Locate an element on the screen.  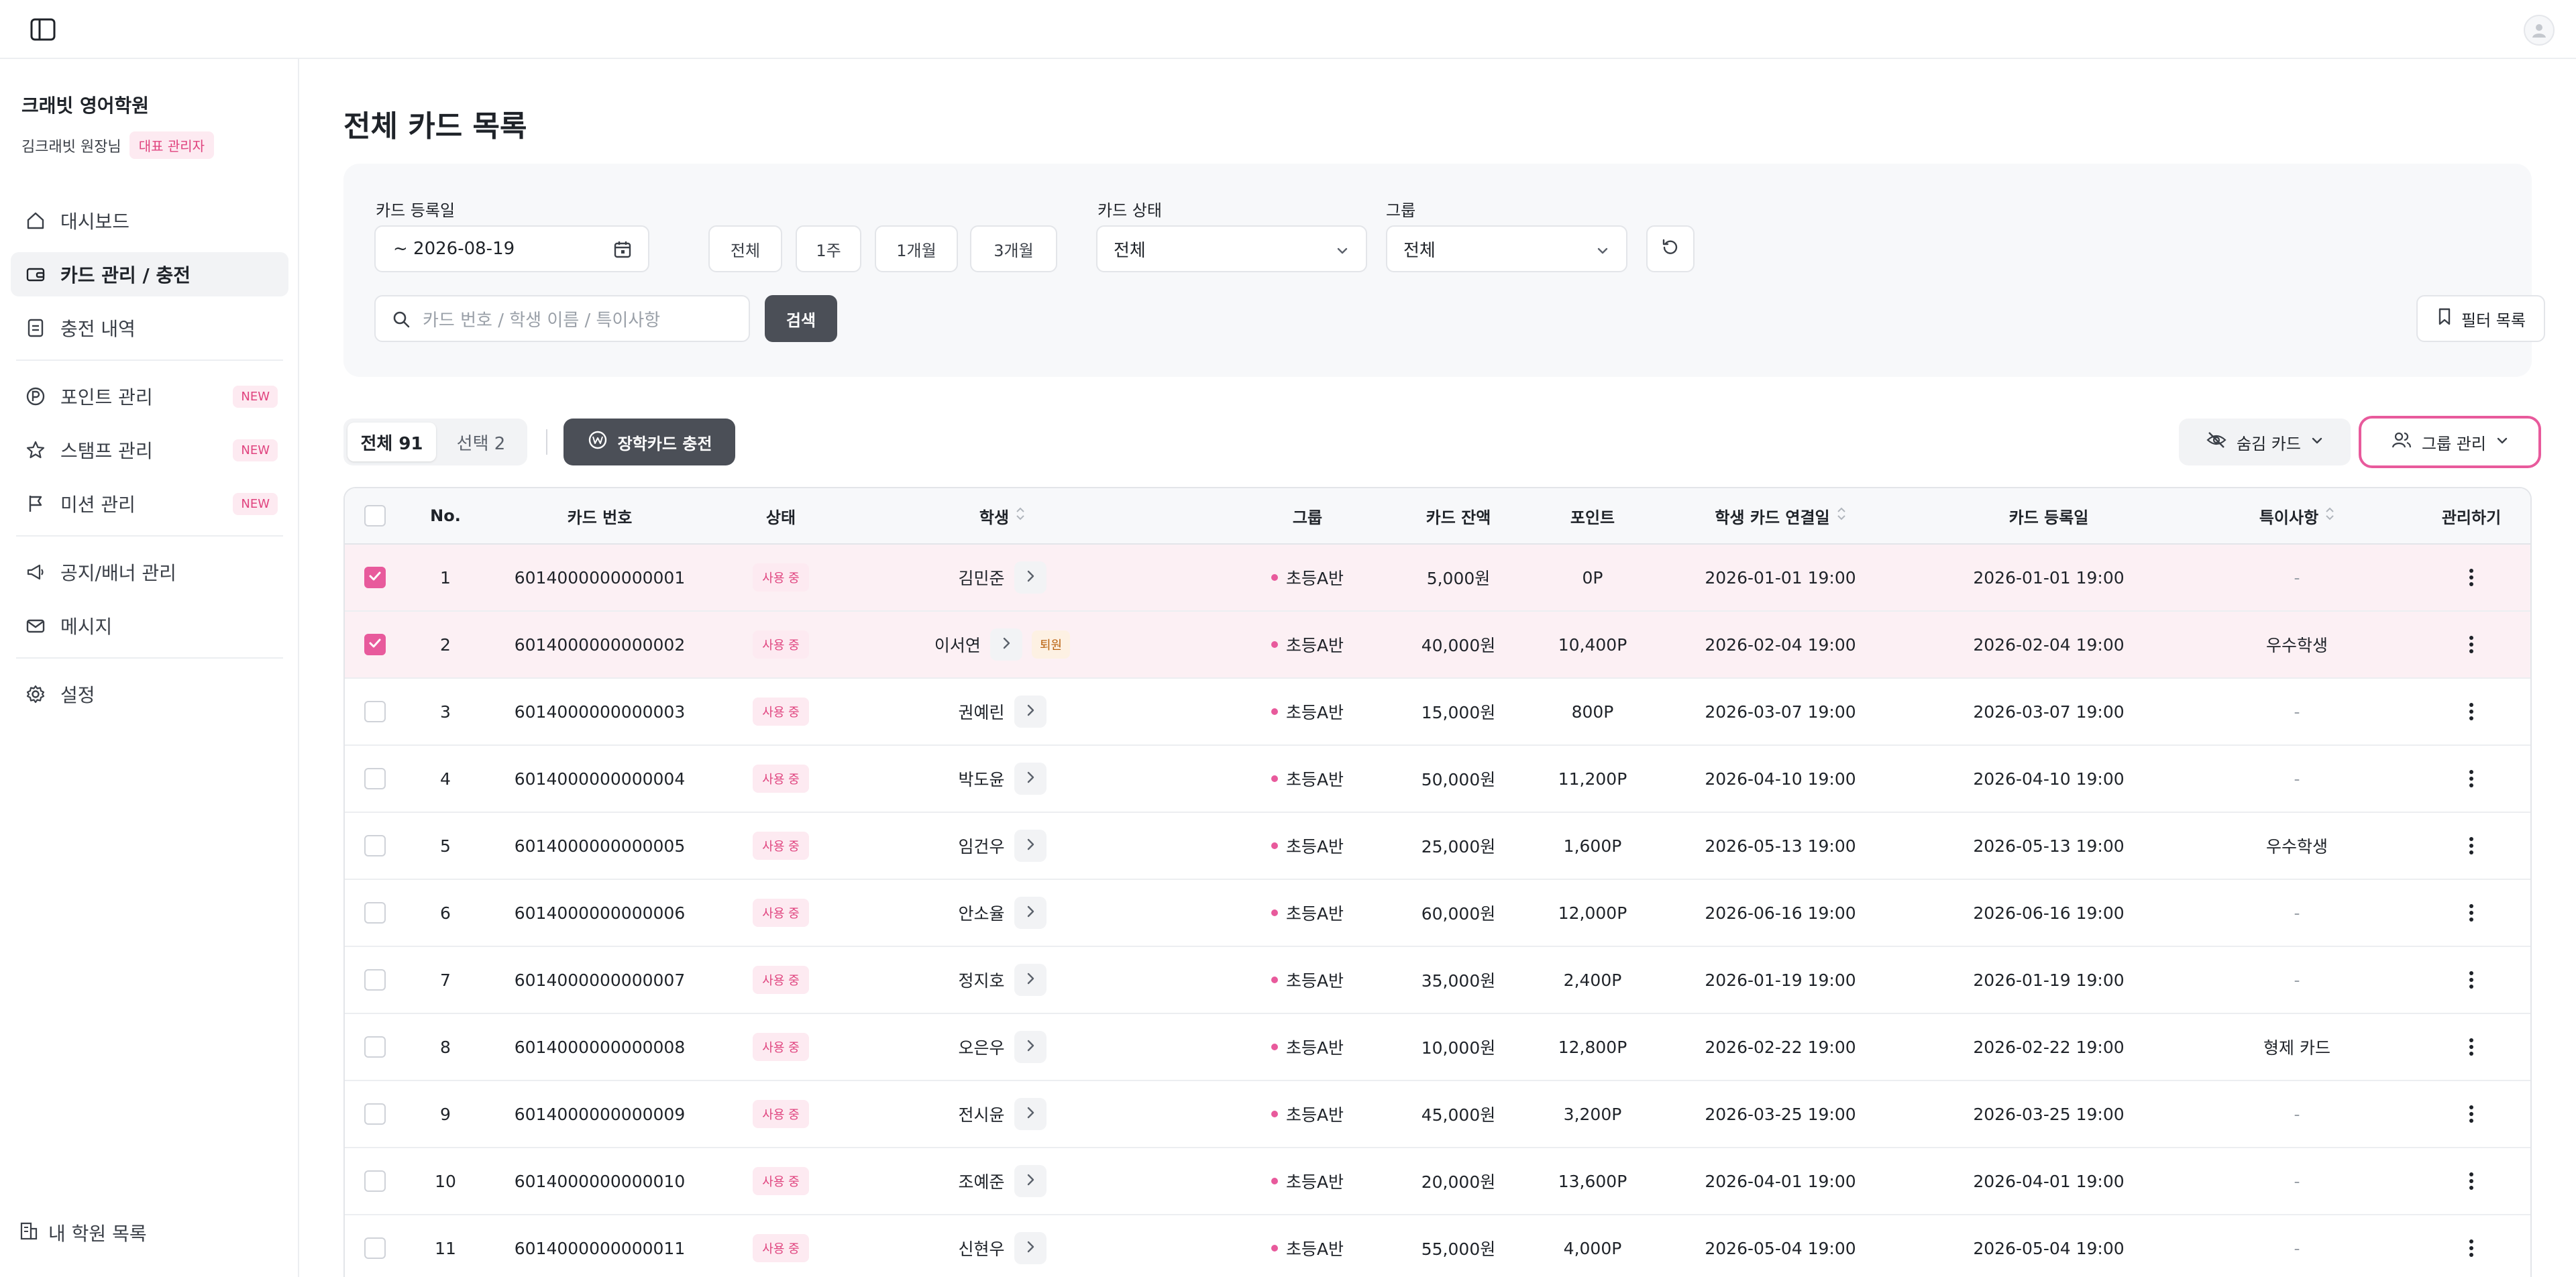
sidebar-item-stamps: 스탬프 관리 NEW is located at coordinates (149, 450).